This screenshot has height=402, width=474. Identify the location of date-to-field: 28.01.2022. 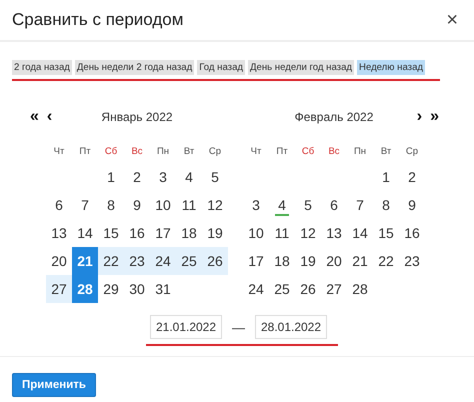
(291, 327).